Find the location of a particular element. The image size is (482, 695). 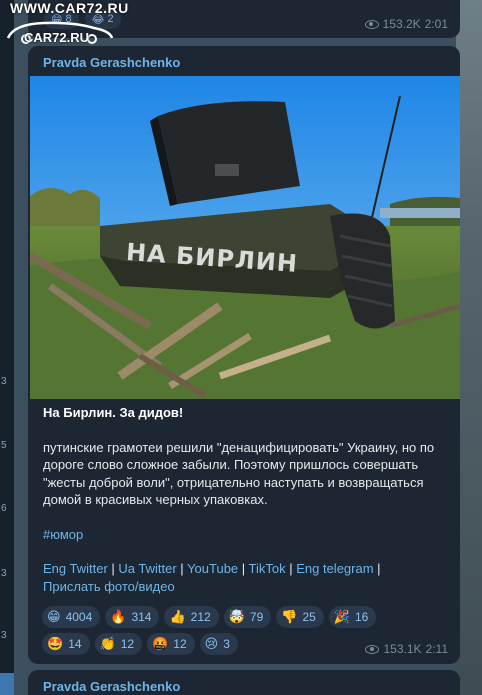

message-time: 2:11 is located at coordinates (436, 649).